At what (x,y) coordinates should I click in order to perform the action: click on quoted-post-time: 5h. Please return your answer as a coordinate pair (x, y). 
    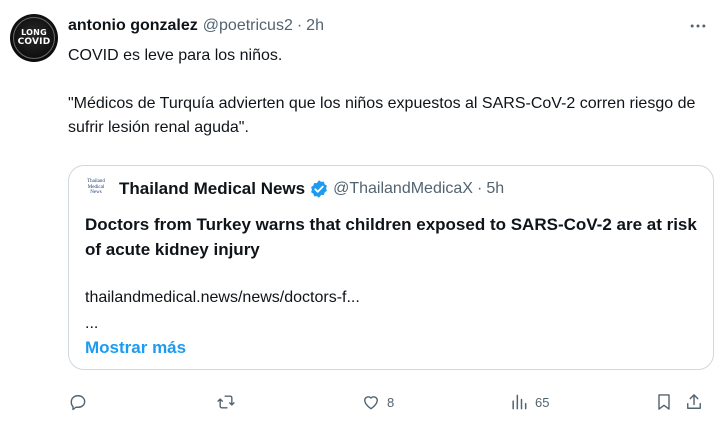
    Looking at the image, I should click on (495, 188).